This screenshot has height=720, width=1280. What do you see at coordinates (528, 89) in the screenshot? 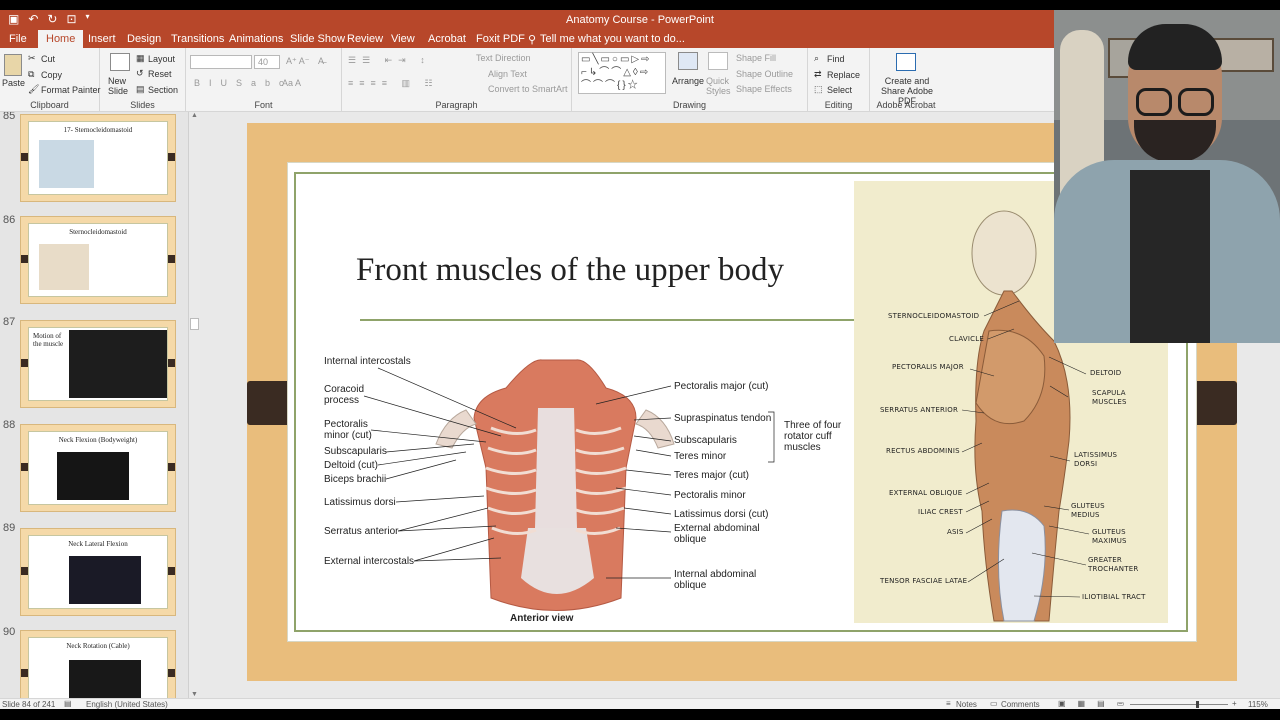
I see `convert-smartart-button: Convert to SmartArt` at bounding box center [528, 89].